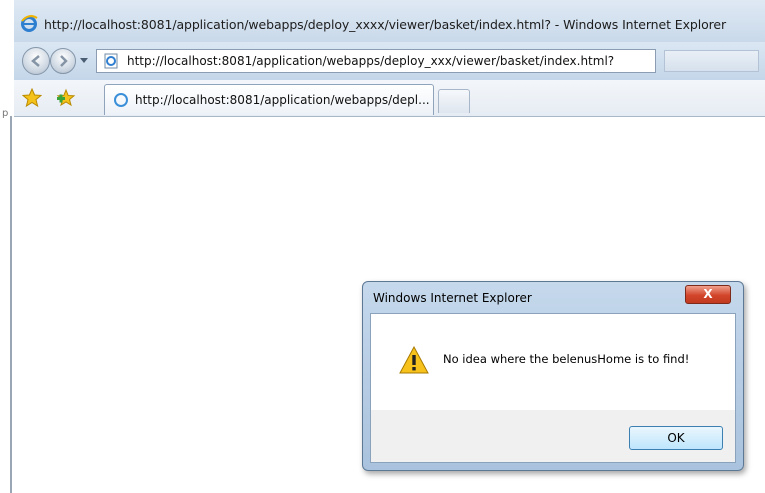 This screenshot has height=493, width=765. Describe the element at coordinates (7, 246) in the screenshot. I see `left-window-edge: p` at that location.